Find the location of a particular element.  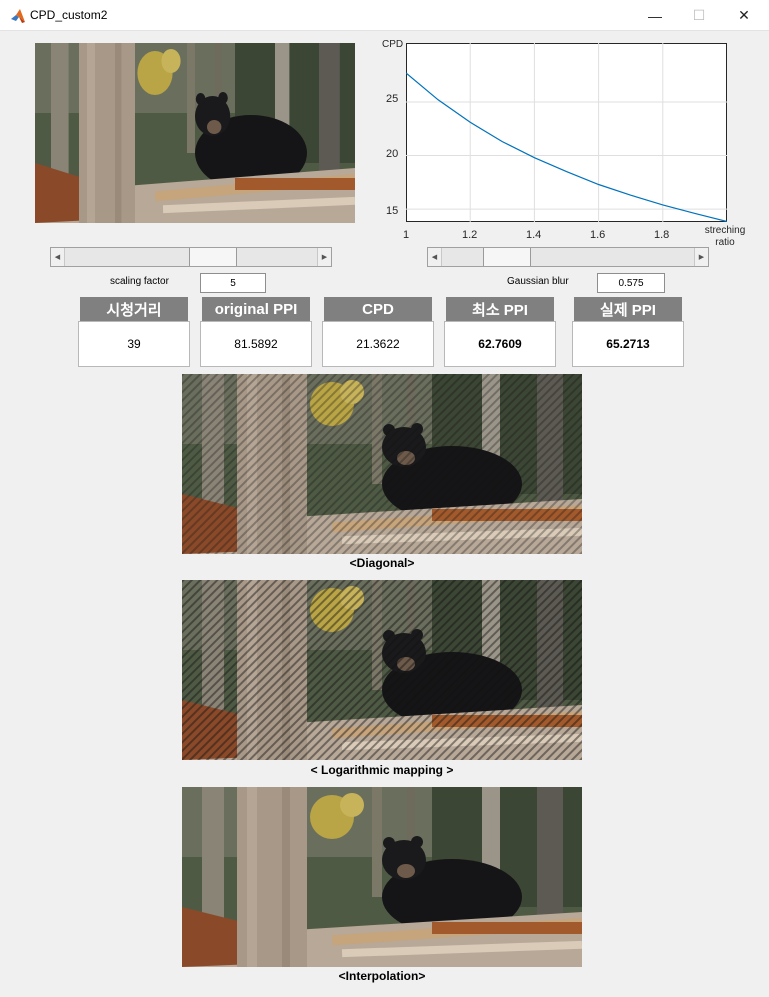

xtick-1-2: 1.2 is located at coordinates (470, 235).